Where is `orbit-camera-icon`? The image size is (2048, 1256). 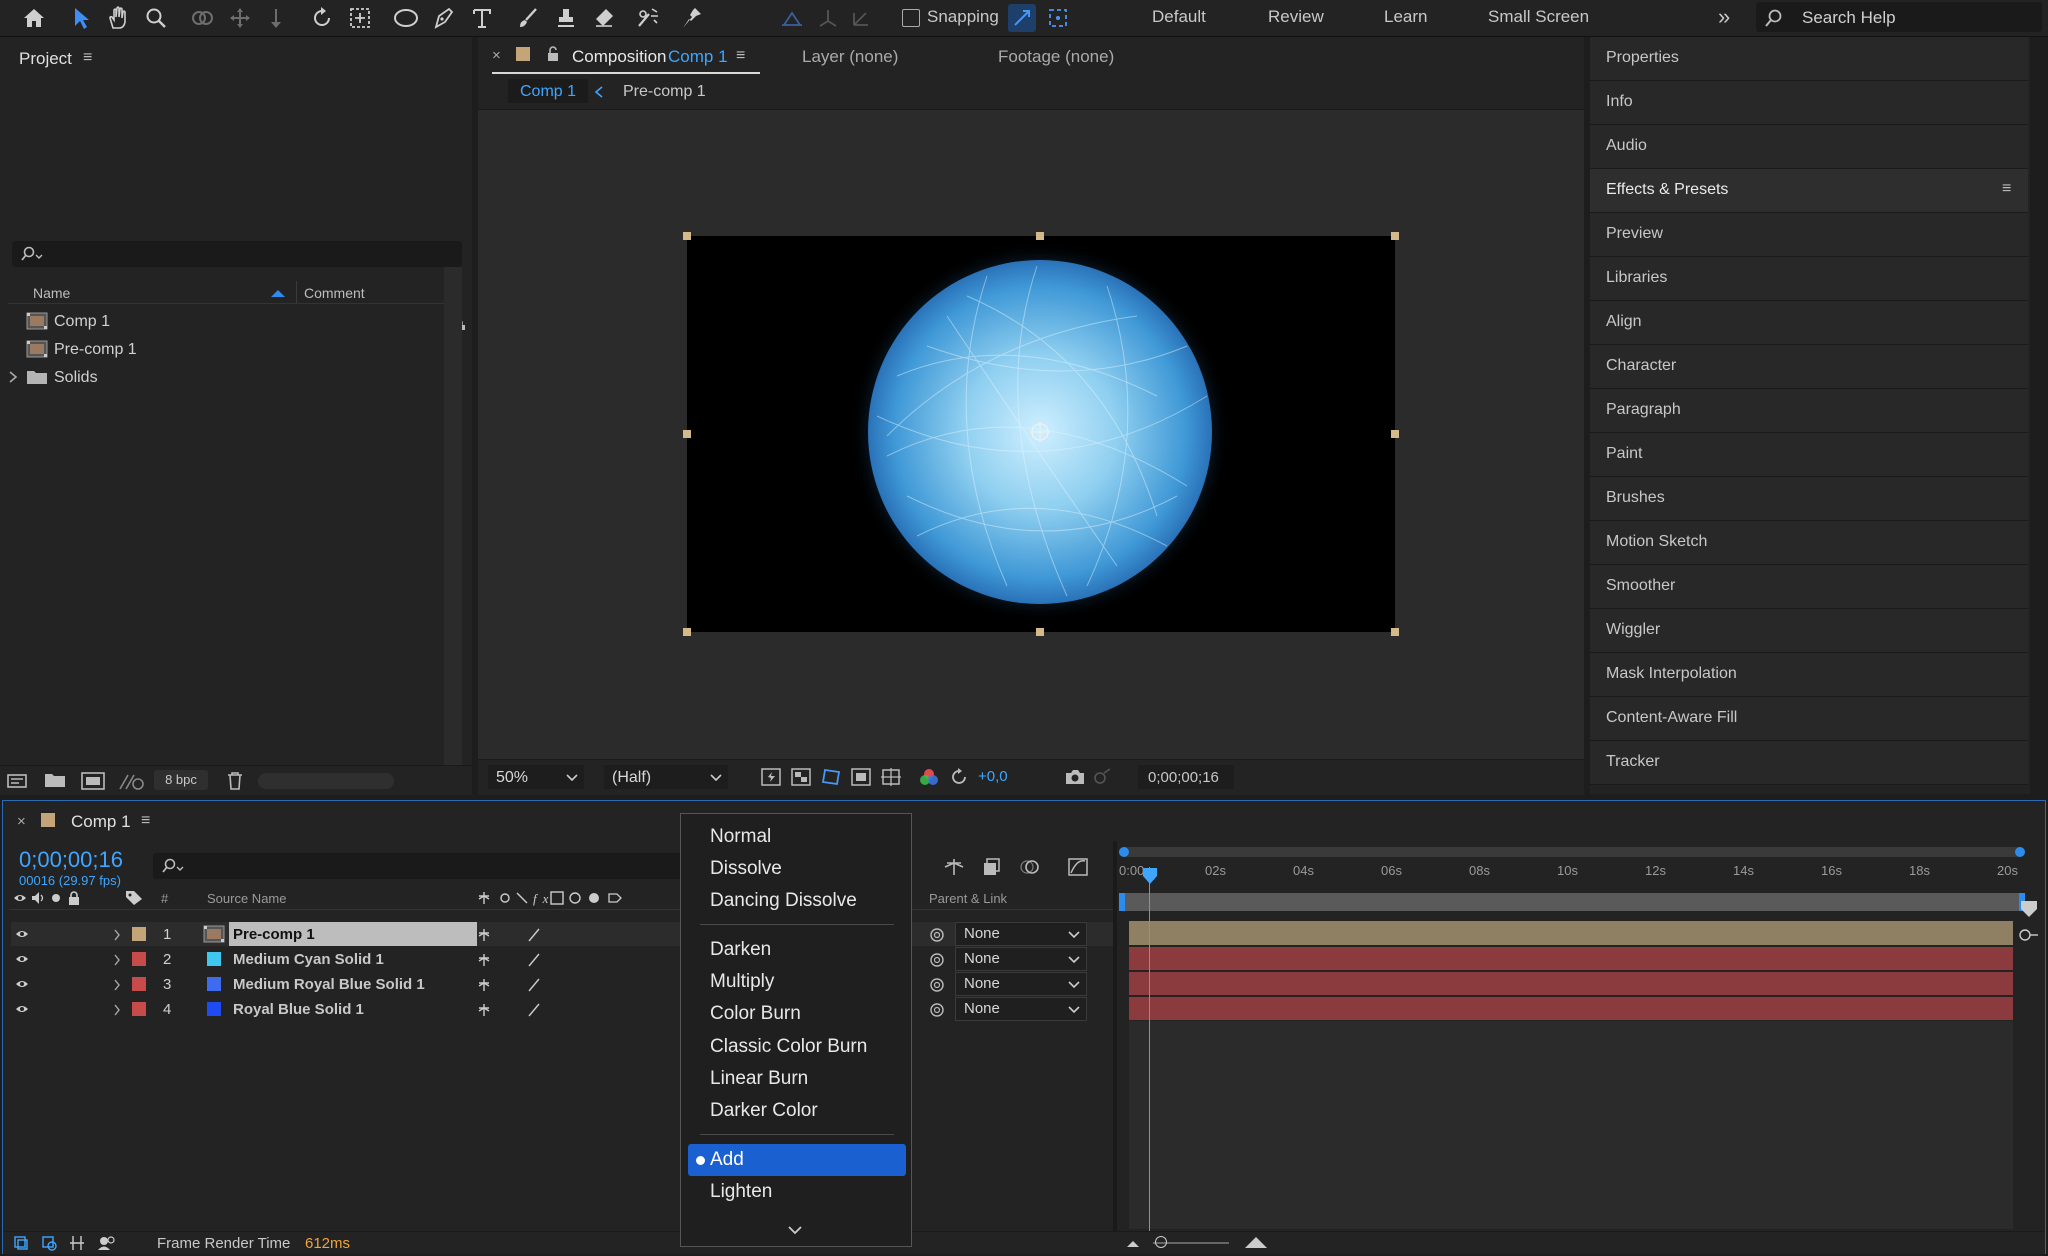
orbit-camera-icon is located at coordinates (202, 18).